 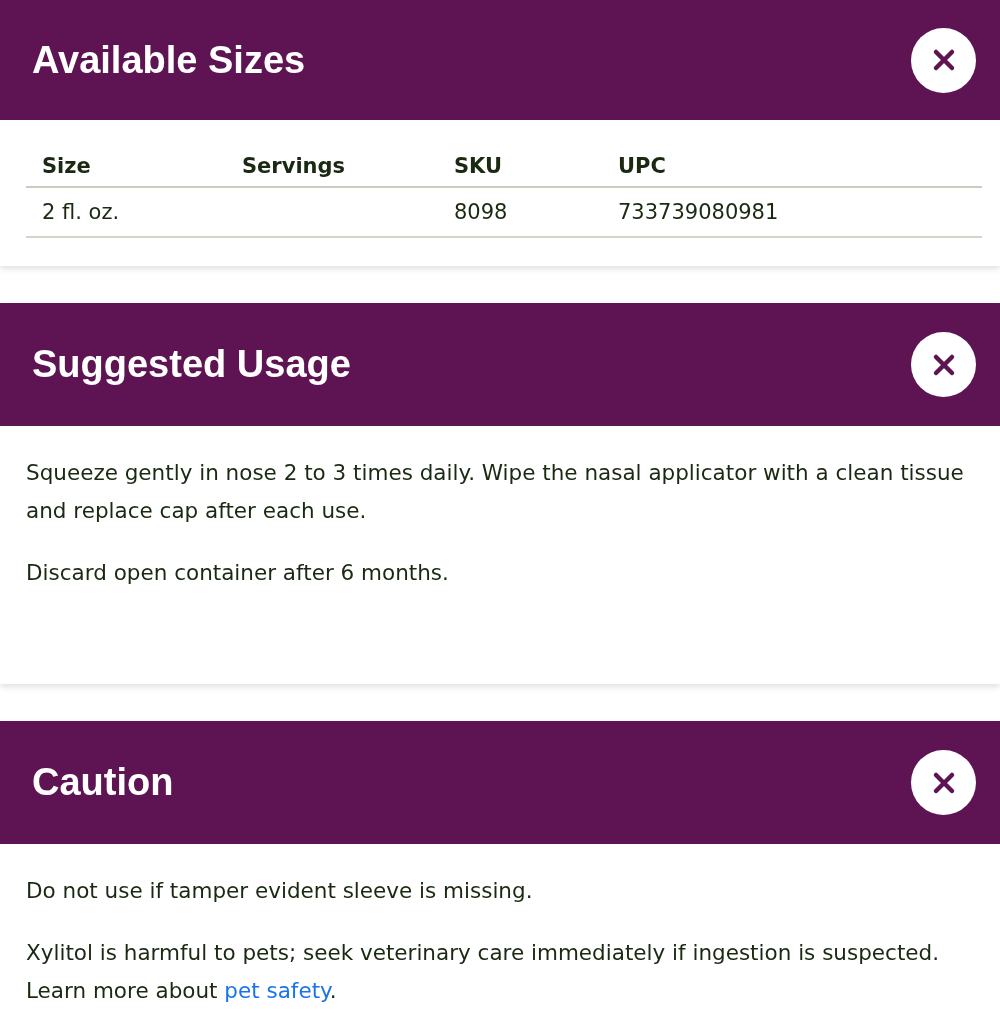 What do you see at coordinates (478, 166) in the screenshot?
I see `column-header: SKU` at bounding box center [478, 166].